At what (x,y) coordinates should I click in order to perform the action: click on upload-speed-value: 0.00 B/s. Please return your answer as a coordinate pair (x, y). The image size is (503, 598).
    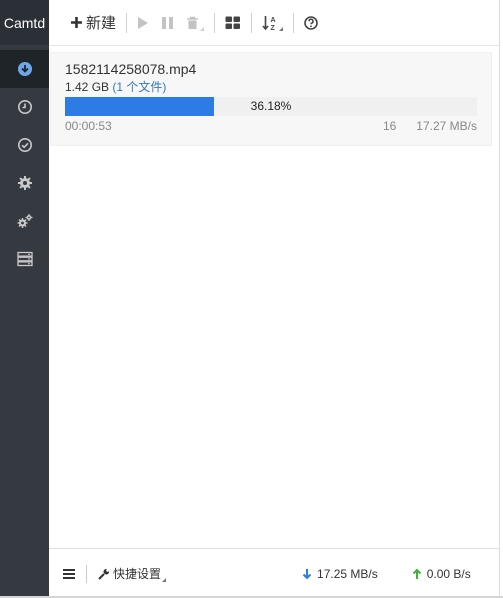
    Looking at the image, I should click on (448, 573).